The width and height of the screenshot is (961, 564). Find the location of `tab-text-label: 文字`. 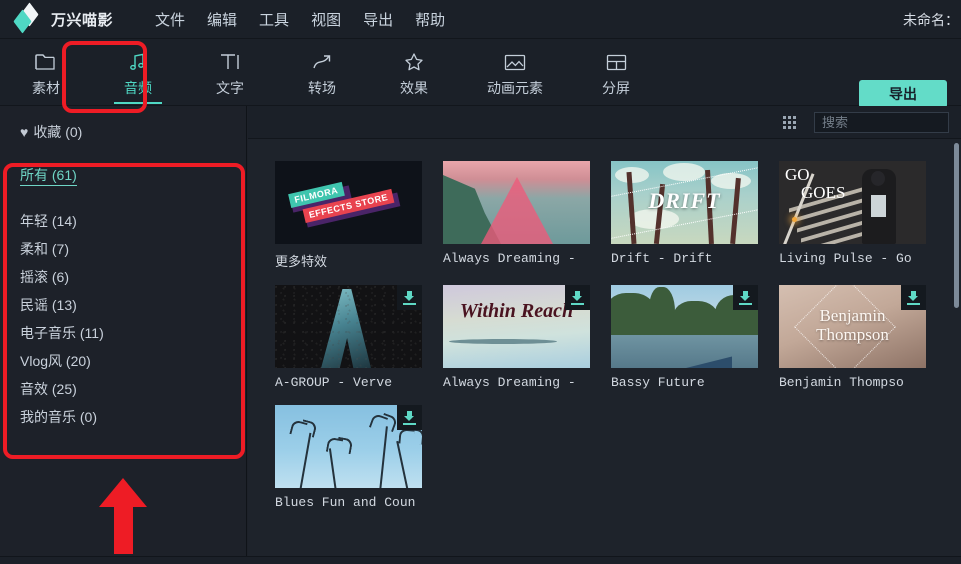

tab-text-label: 文字 is located at coordinates (230, 88).